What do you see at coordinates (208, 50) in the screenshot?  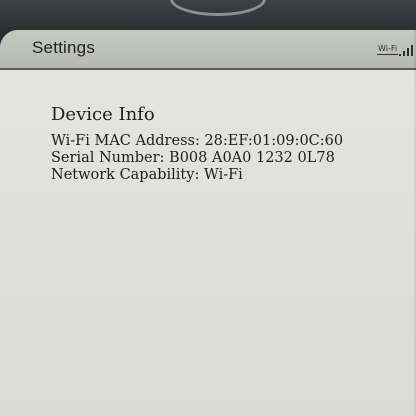 I see `status-bar: Settings Wi-Fi` at bounding box center [208, 50].